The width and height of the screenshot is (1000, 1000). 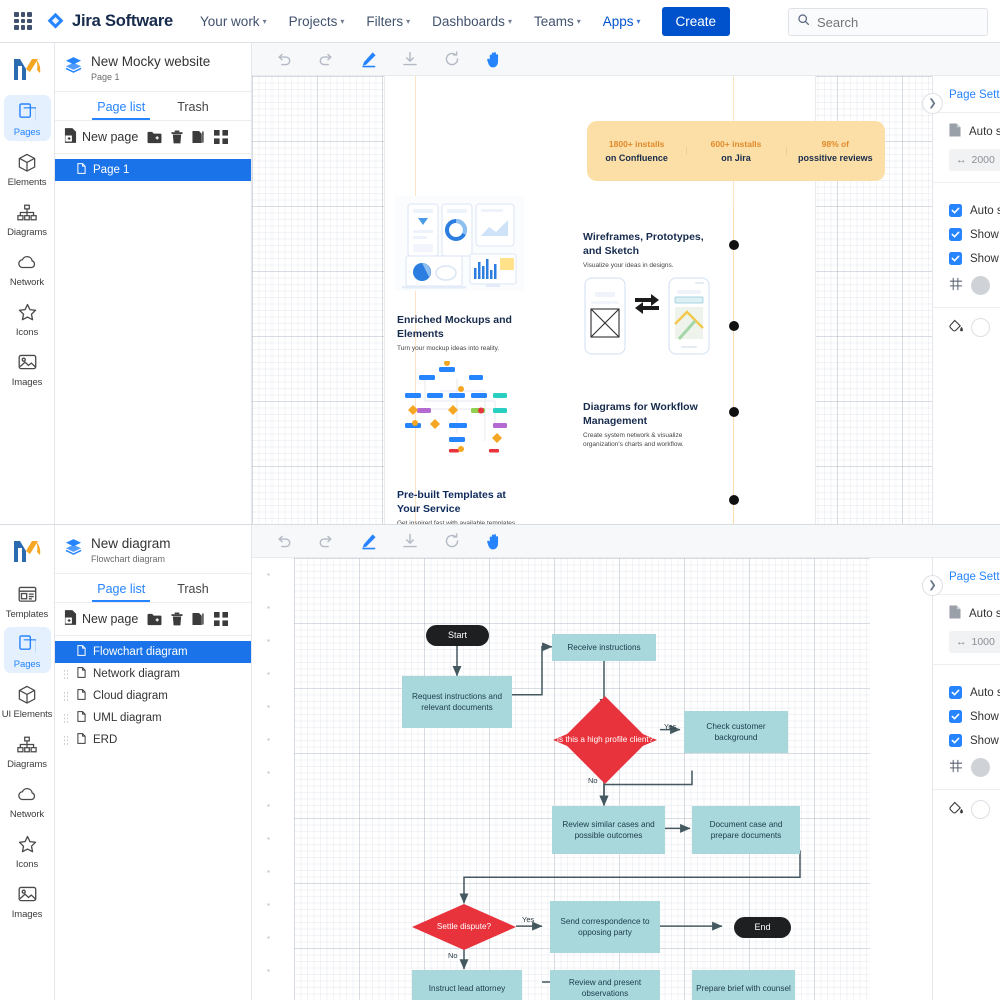 What do you see at coordinates (605, 985) in the screenshot?
I see `node-review-observations: Review and present observations` at bounding box center [605, 985].